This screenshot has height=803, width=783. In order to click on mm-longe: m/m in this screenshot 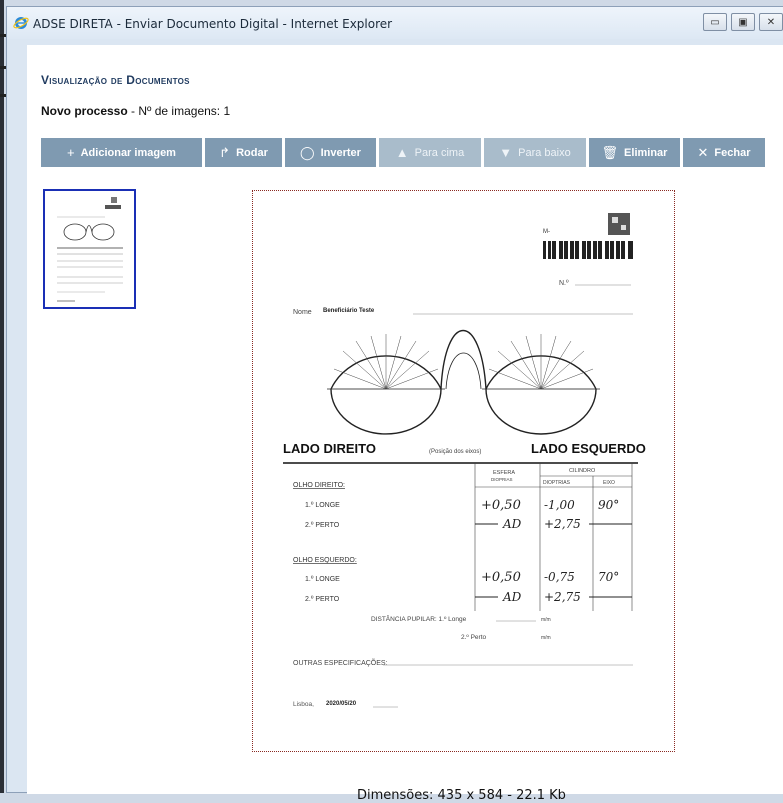, I will do `click(546, 620)`.